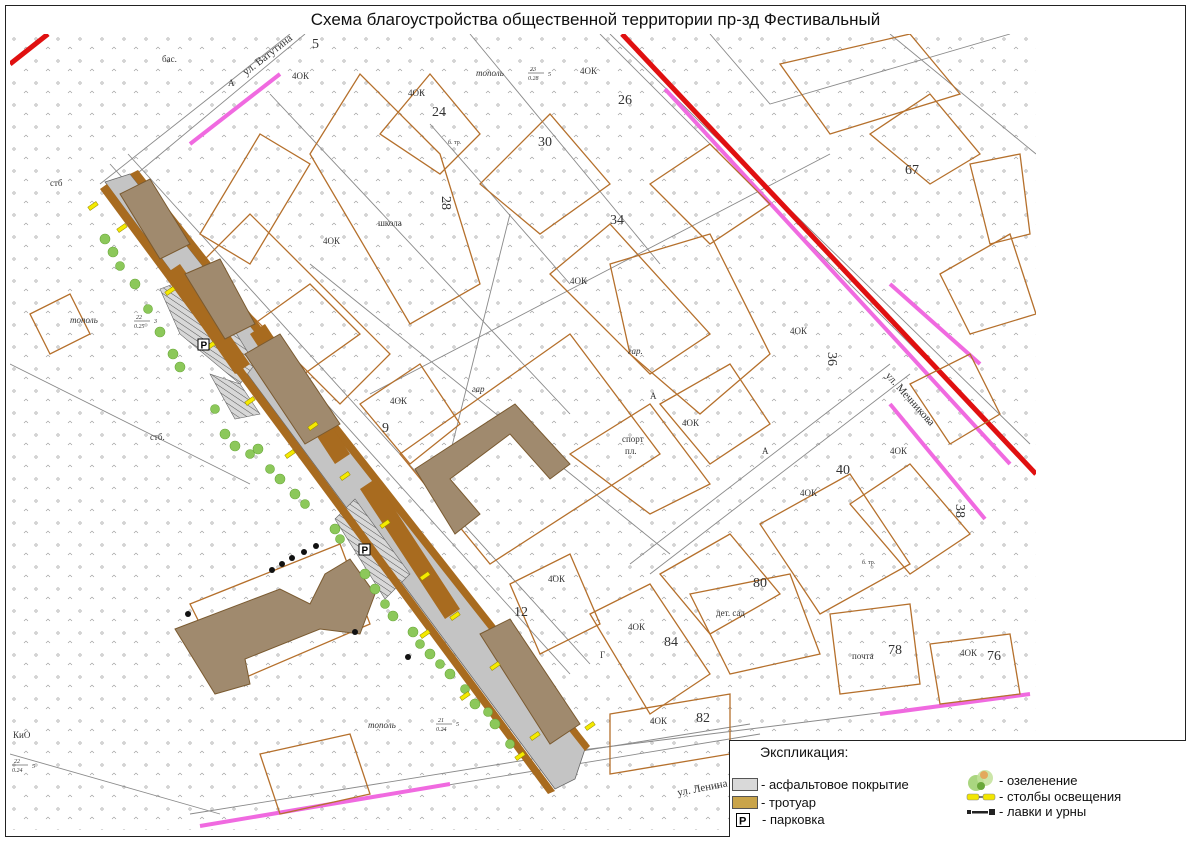 The height and width of the screenshot is (842, 1191). What do you see at coordinates (533, 79) in the screenshot?
I see `tree-annotation-den: 0.28` at bounding box center [533, 79].